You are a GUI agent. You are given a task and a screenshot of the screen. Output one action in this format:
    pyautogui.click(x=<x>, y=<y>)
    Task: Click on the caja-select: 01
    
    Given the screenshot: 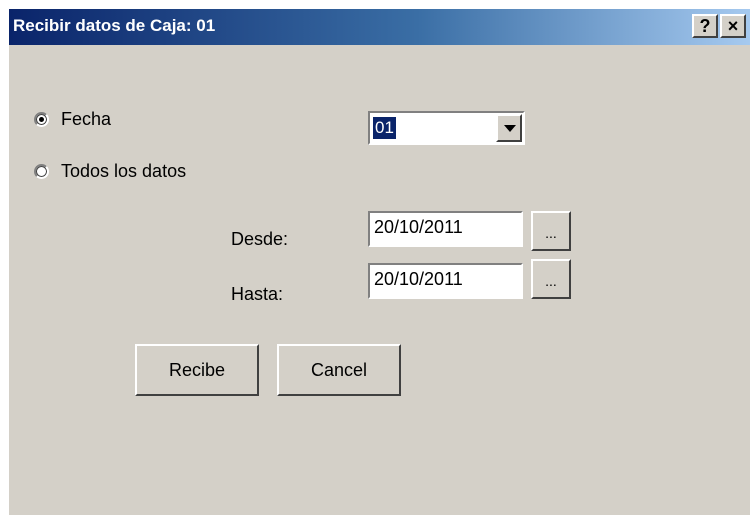 What is the action you would take?
    pyautogui.click(x=446, y=128)
    